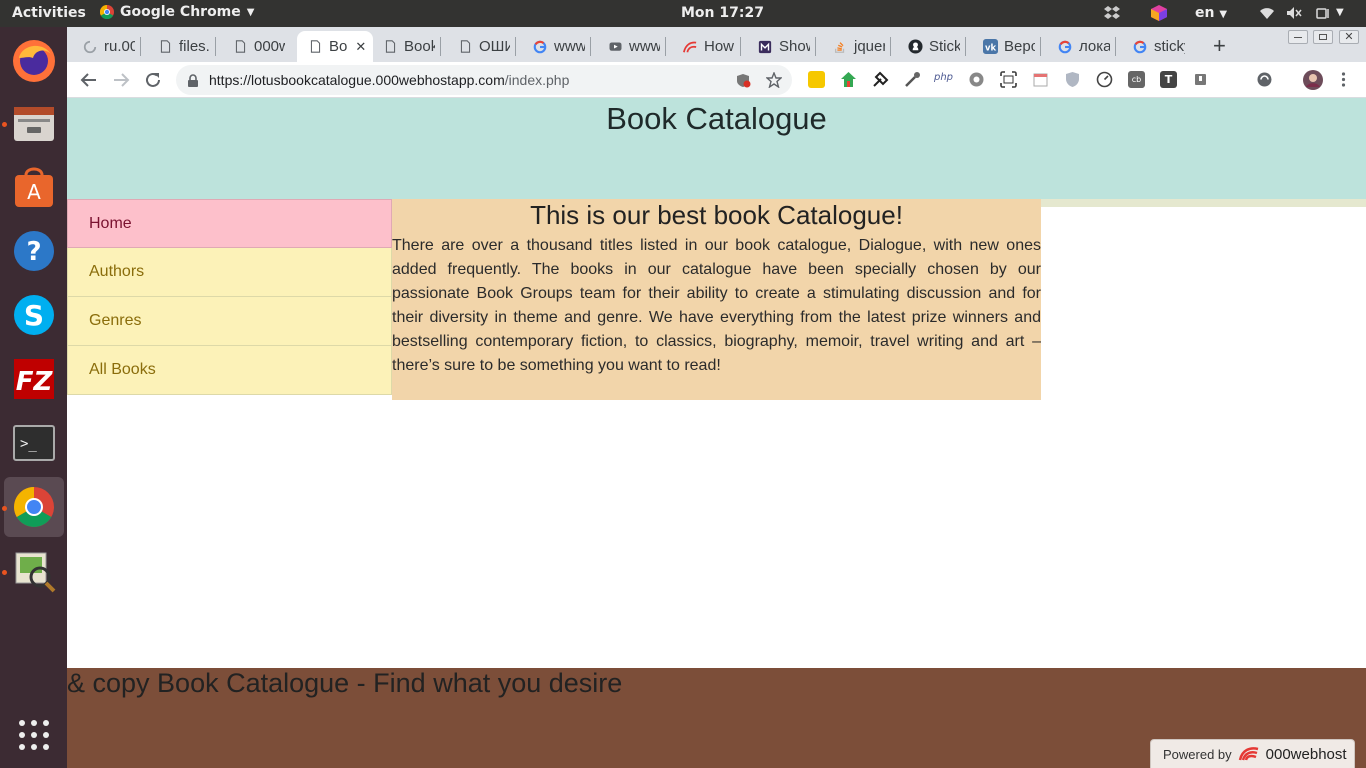 Image resolution: width=1366 pixels, height=768 pixels. Describe the element at coordinates (716, 149) in the screenshot. I see `site-header: Book Catalogue` at that location.